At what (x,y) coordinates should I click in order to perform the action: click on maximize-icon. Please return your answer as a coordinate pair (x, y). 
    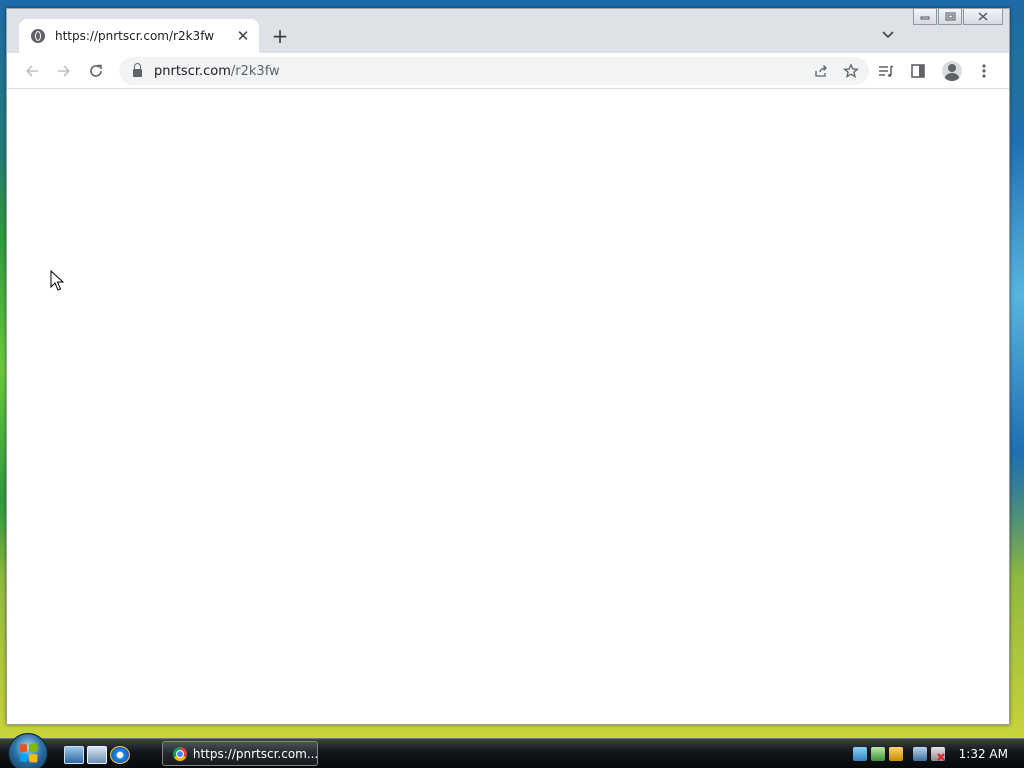
    Looking at the image, I should click on (950, 17).